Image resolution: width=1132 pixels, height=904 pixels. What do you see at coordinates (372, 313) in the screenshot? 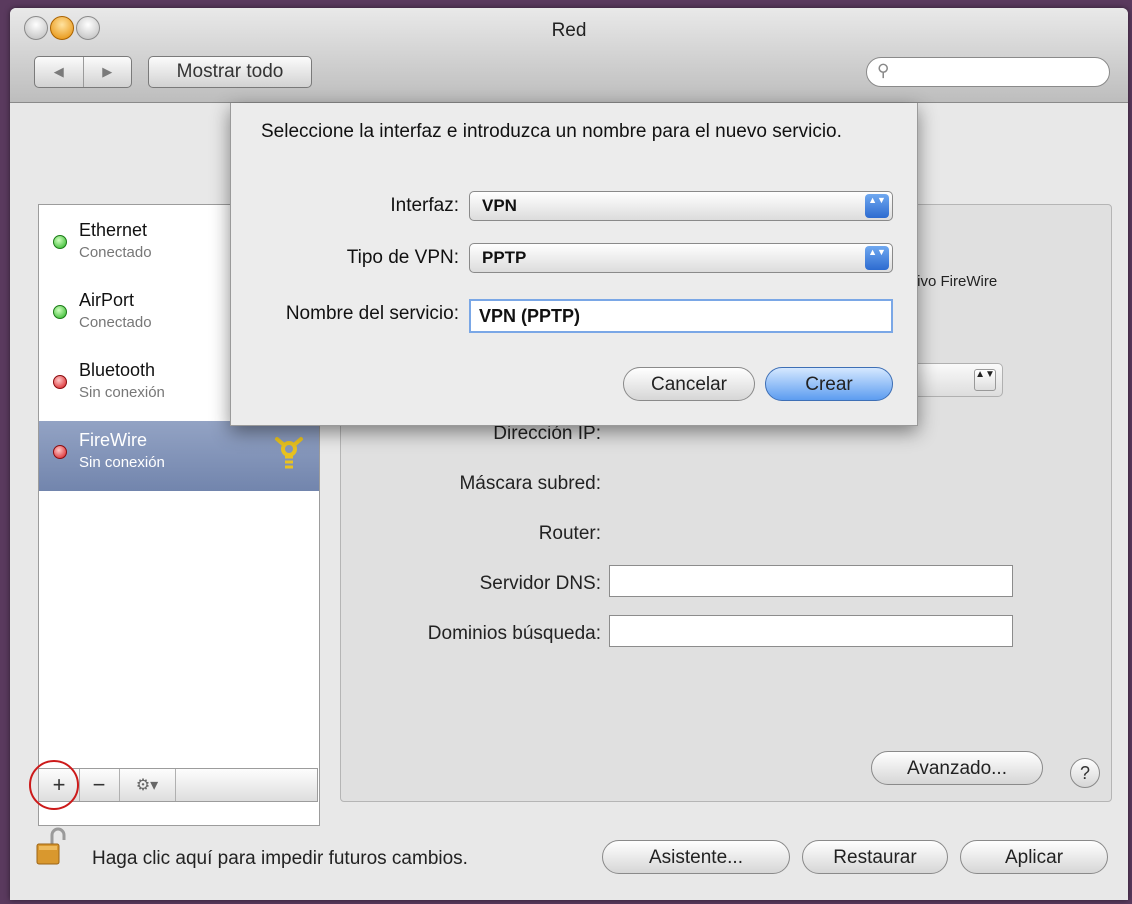
I see `service-name-label: Nombre del servicio:` at bounding box center [372, 313].